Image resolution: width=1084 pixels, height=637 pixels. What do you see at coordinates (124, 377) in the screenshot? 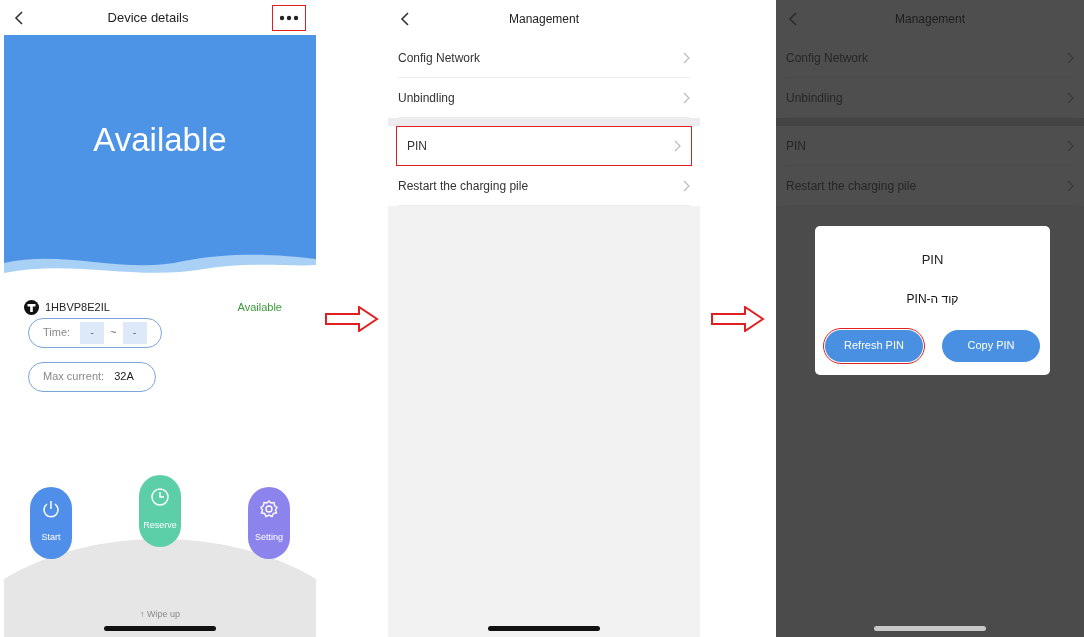
I see `max-current-value: 32A` at bounding box center [124, 377].